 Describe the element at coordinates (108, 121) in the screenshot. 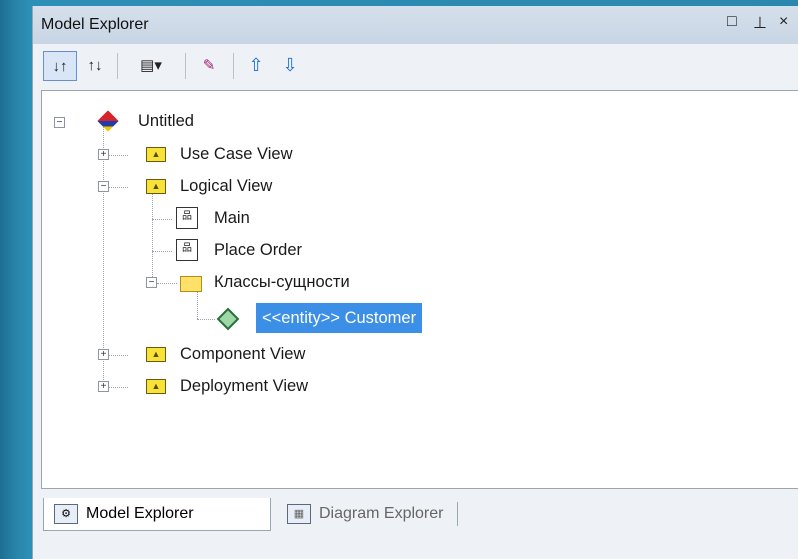

I see `model-cube-icon` at that location.